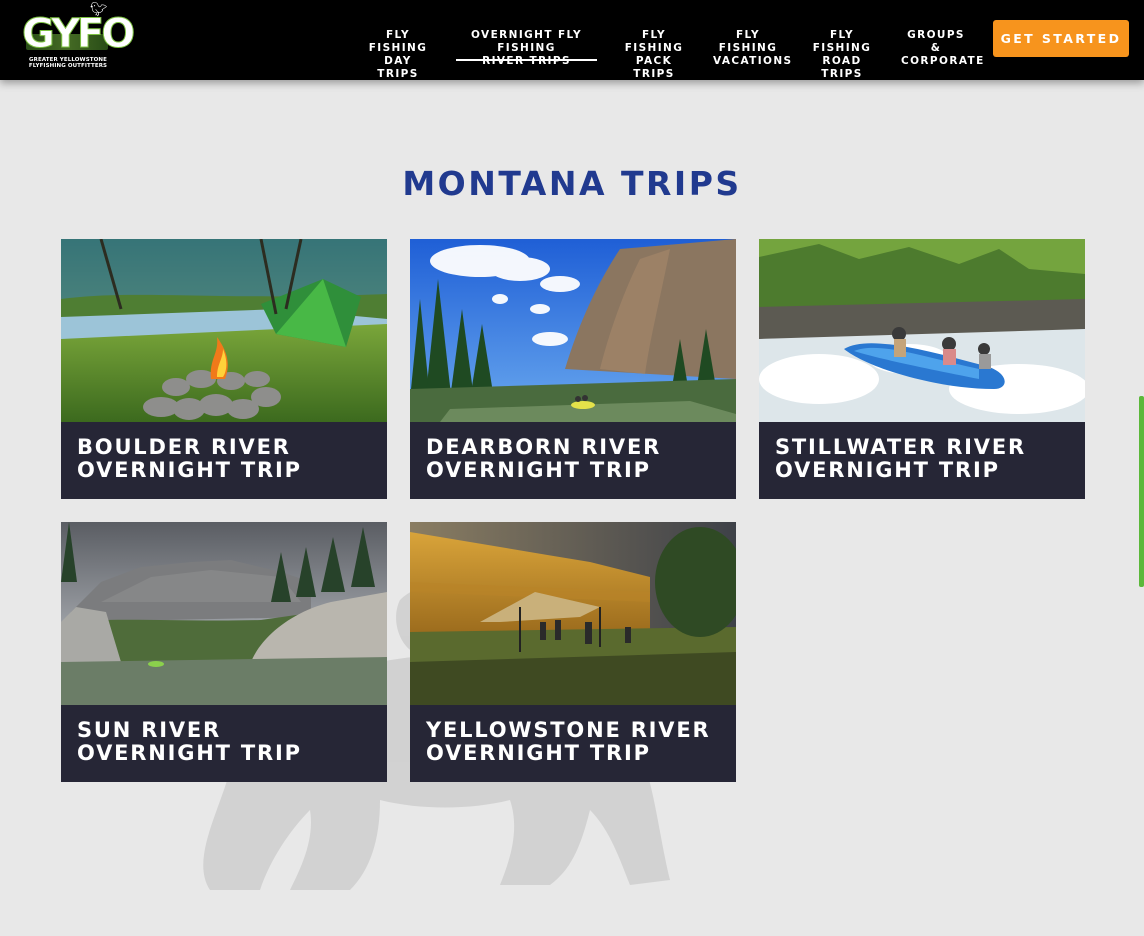  What do you see at coordinates (544, 458) in the screenshot?
I see `trip-title: DEARBORN RIVER OVERNIGHT TRIP` at bounding box center [544, 458].